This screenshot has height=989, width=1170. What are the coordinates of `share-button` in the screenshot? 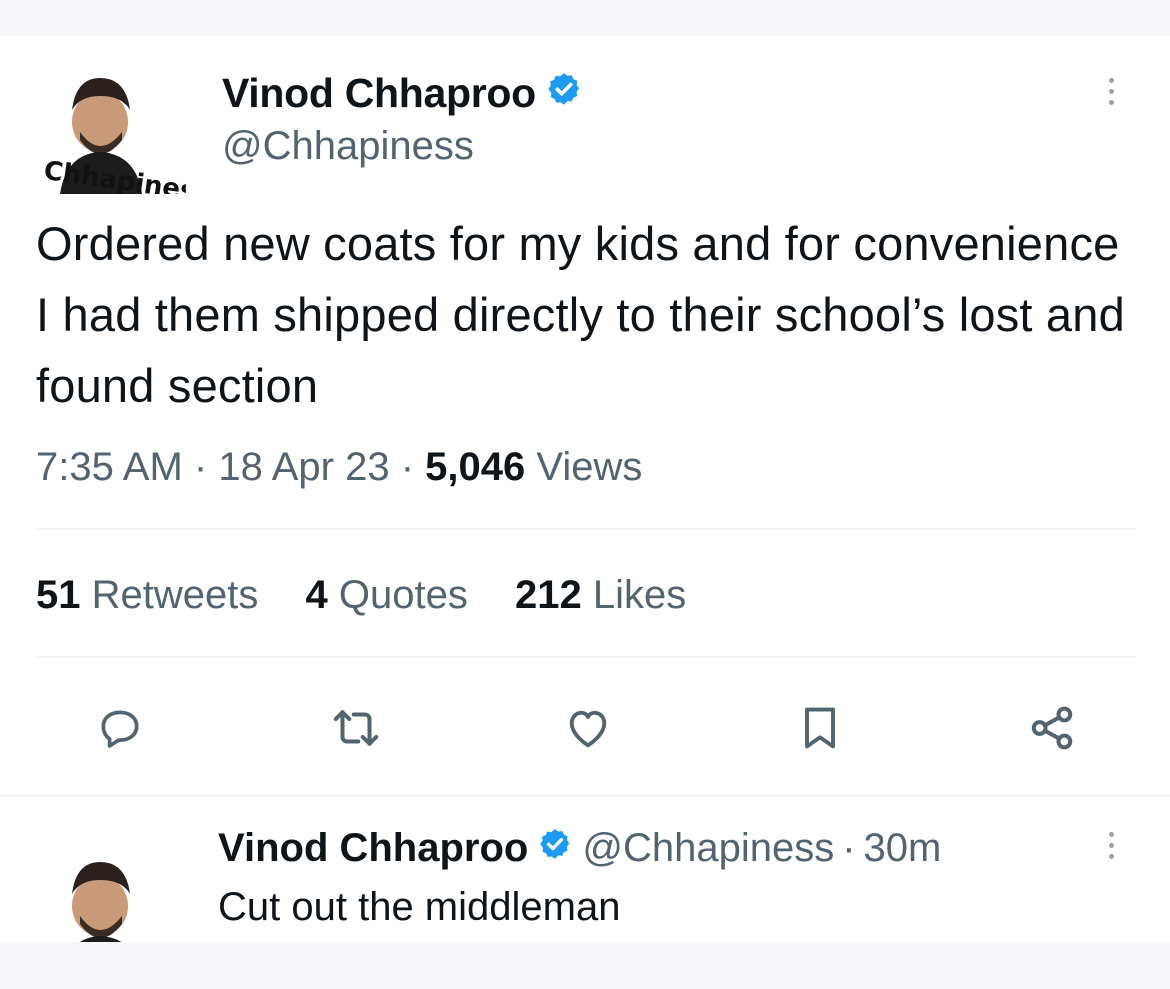 It's located at (1052, 730).